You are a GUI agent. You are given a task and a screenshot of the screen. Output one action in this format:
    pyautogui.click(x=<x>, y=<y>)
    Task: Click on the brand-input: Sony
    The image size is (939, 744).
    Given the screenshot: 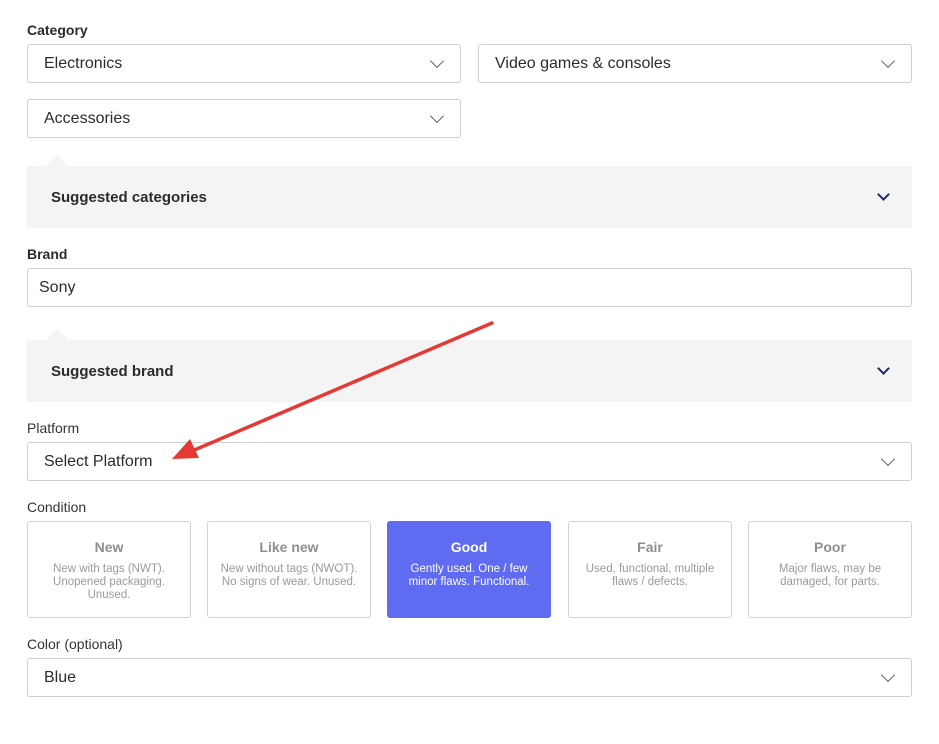 What is the action you would take?
    pyautogui.click(x=469, y=287)
    